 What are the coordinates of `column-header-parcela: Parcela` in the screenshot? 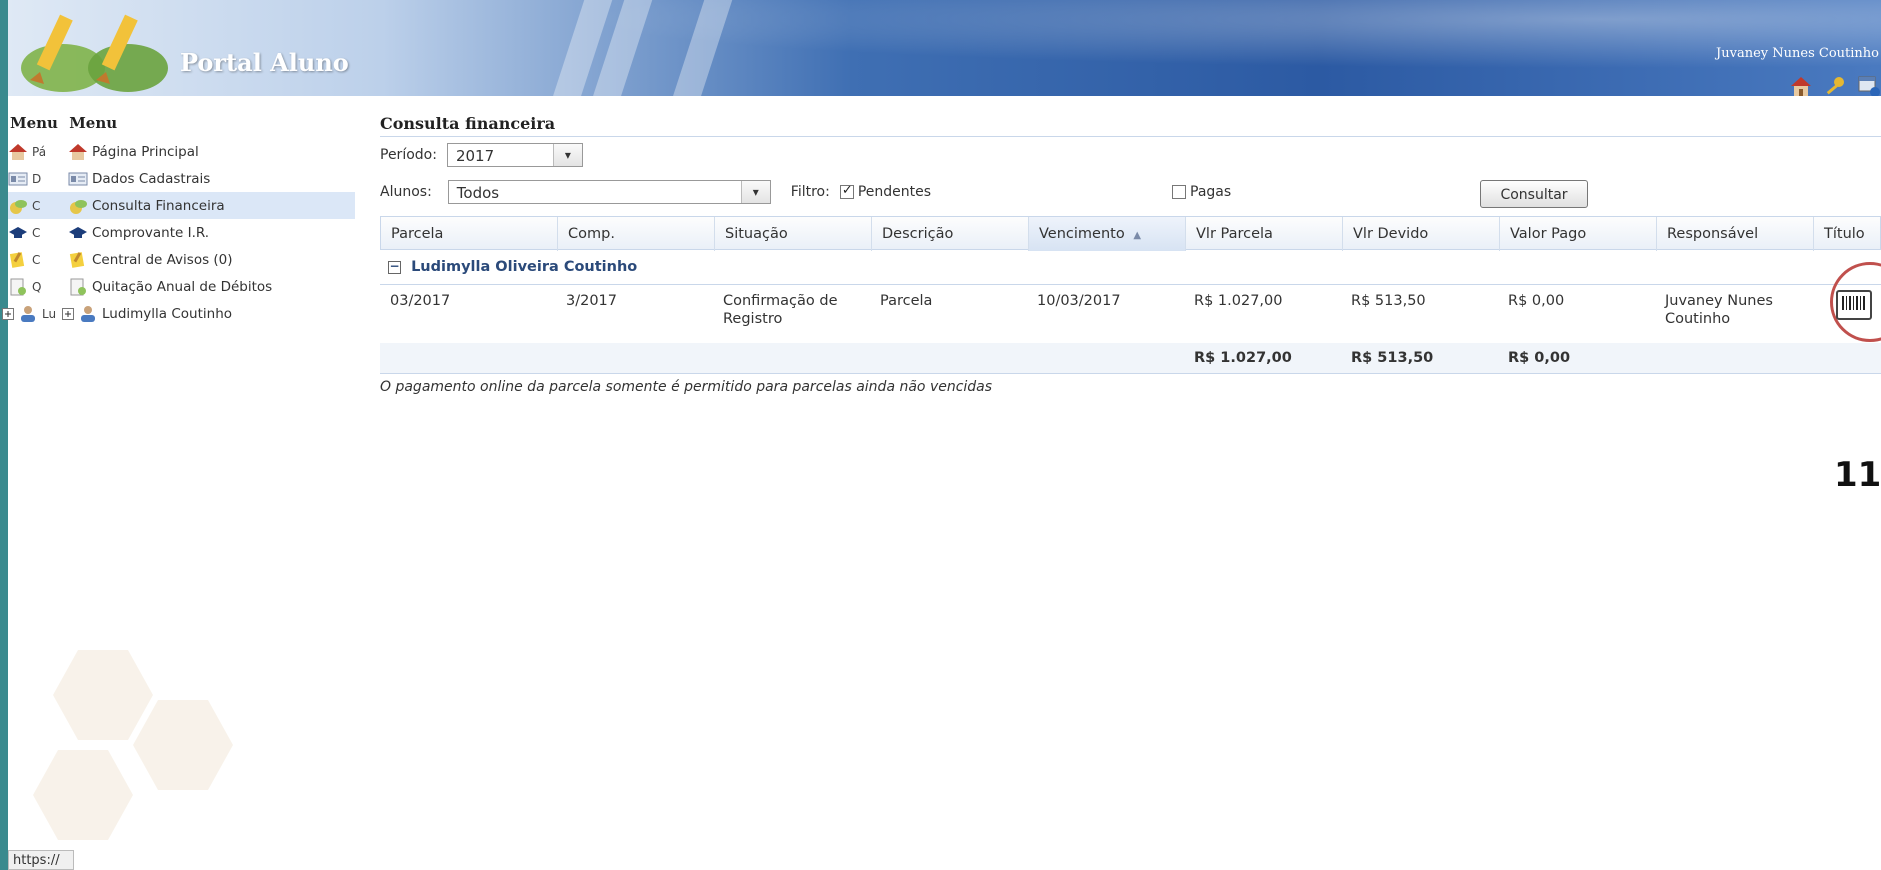 It's located at (469, 234).